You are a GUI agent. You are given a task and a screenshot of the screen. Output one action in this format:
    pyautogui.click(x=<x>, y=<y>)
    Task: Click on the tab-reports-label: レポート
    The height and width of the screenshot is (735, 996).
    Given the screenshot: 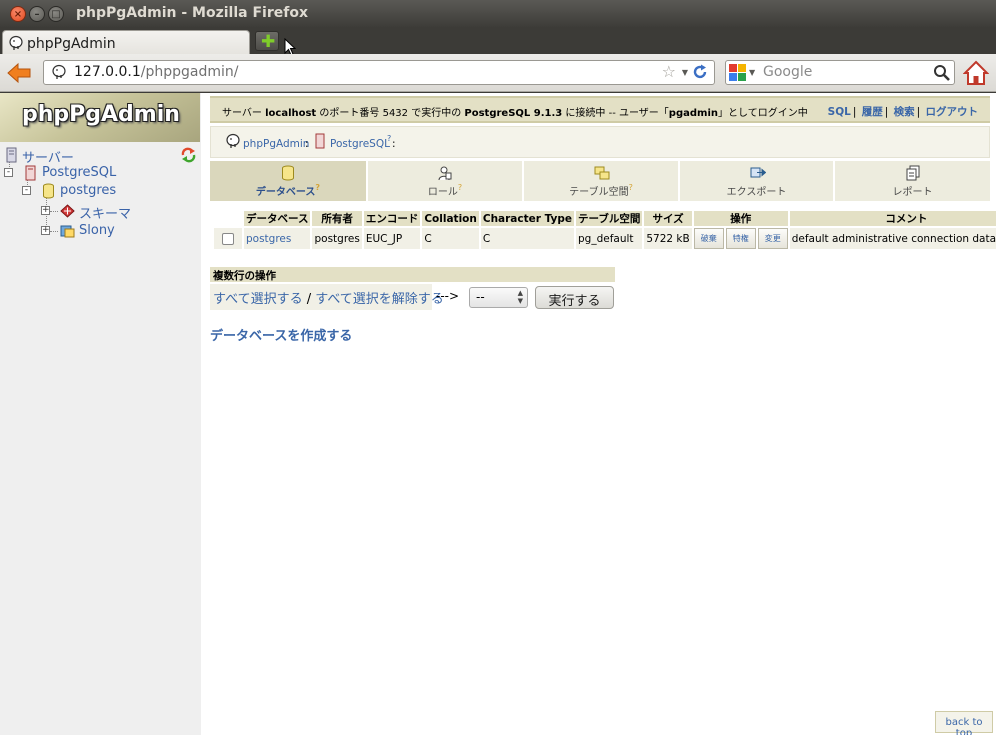 What is the action you would take?
    pyautogui.click(x=912, y=192)
    